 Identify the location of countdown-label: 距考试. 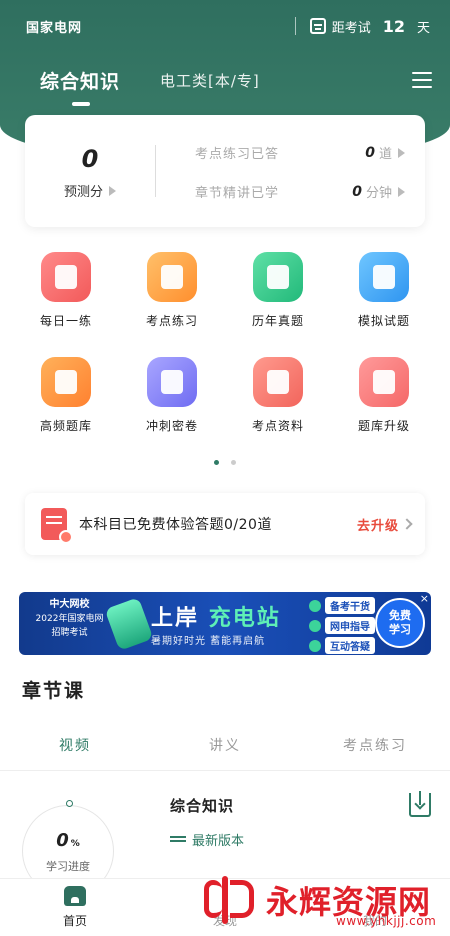
(351, 28).